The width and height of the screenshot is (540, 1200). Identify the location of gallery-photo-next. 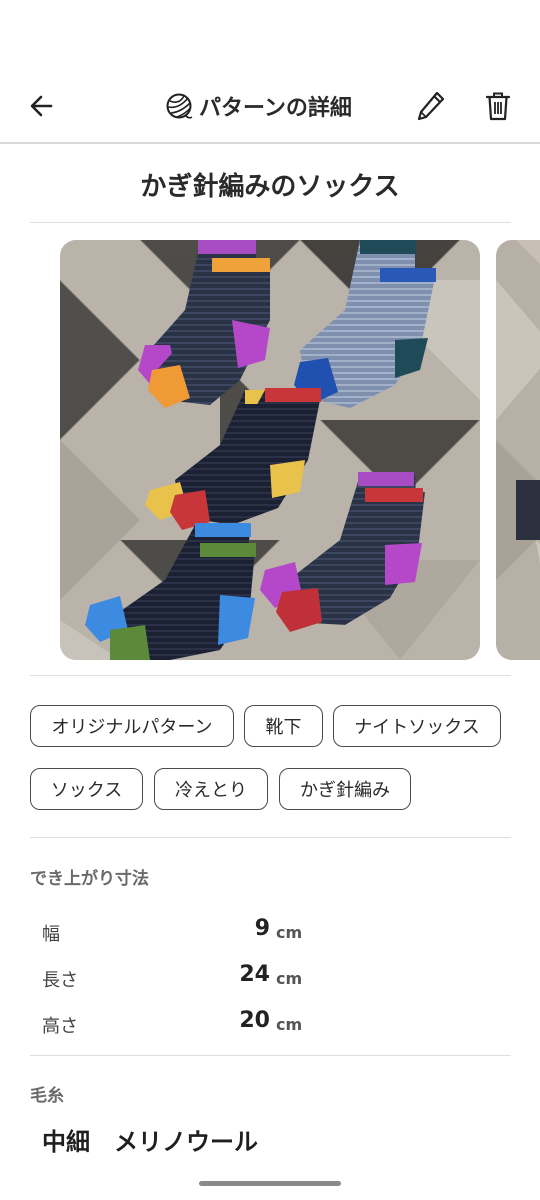
(518, 450).